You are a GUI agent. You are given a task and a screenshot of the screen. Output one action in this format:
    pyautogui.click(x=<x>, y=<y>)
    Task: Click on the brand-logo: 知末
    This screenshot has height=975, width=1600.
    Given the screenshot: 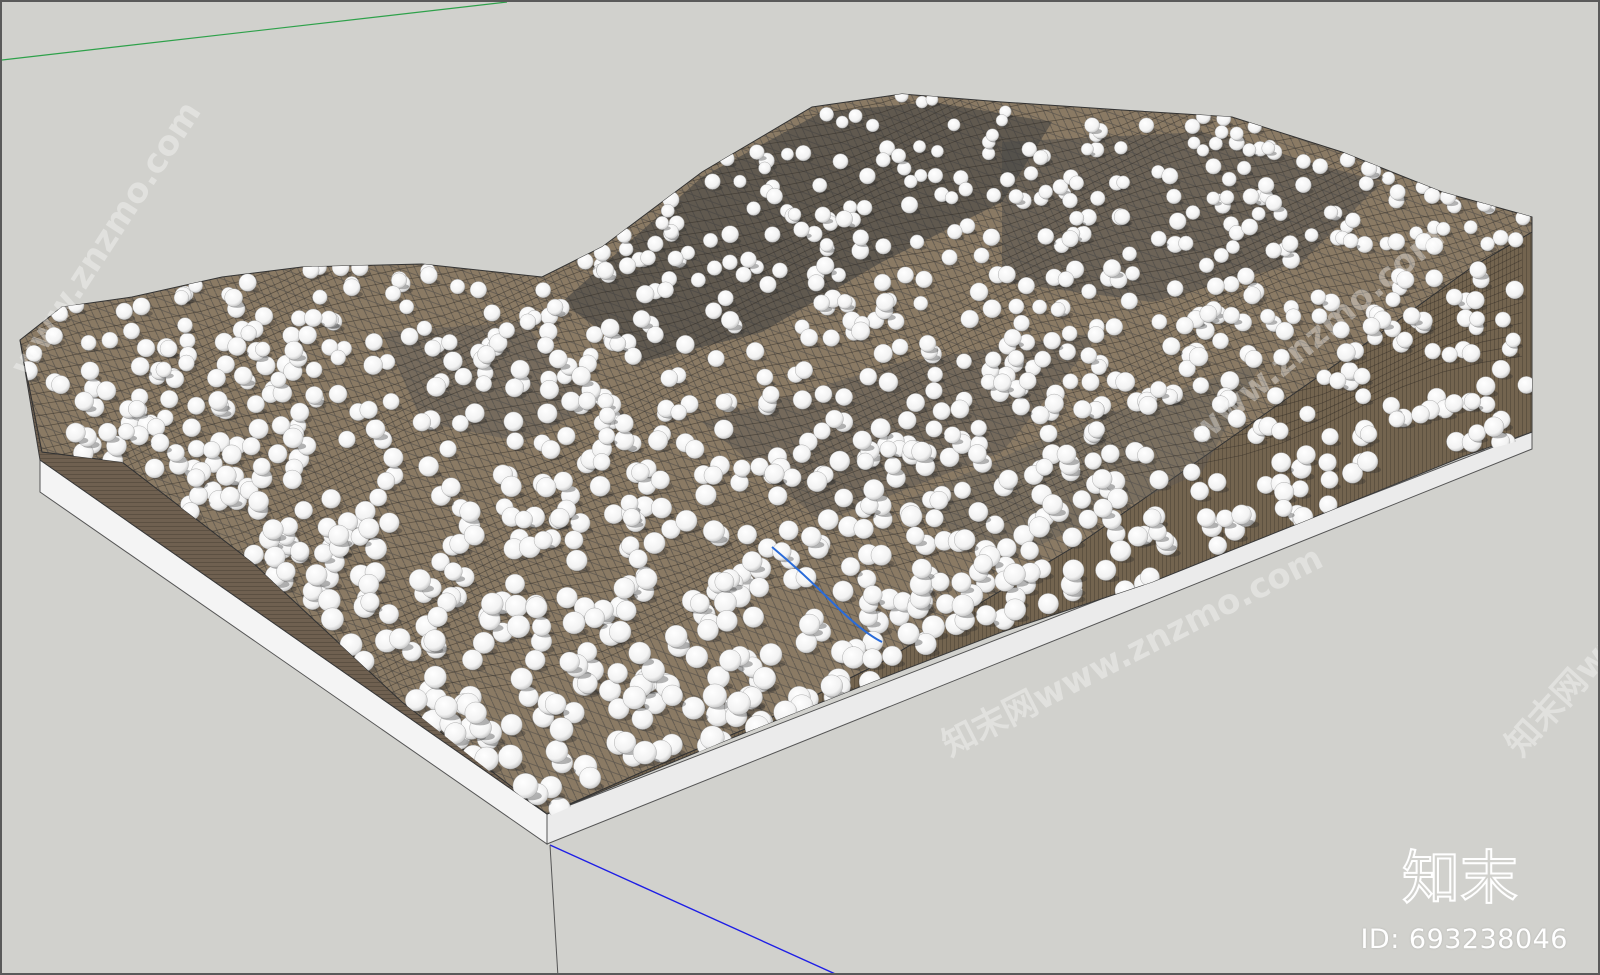 What is the action you would take?
    pyautogui.click(x=1460, y=876)
    